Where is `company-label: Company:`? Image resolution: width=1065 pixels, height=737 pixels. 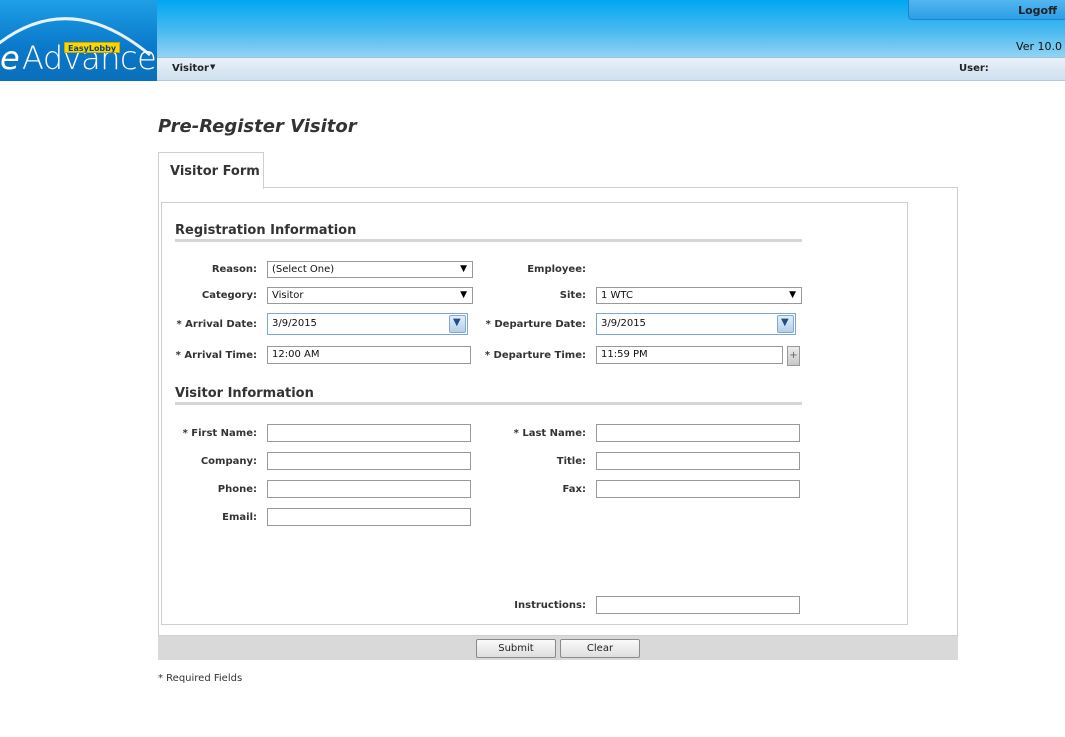
company-label: Company: is located at coordinates (228, 461).